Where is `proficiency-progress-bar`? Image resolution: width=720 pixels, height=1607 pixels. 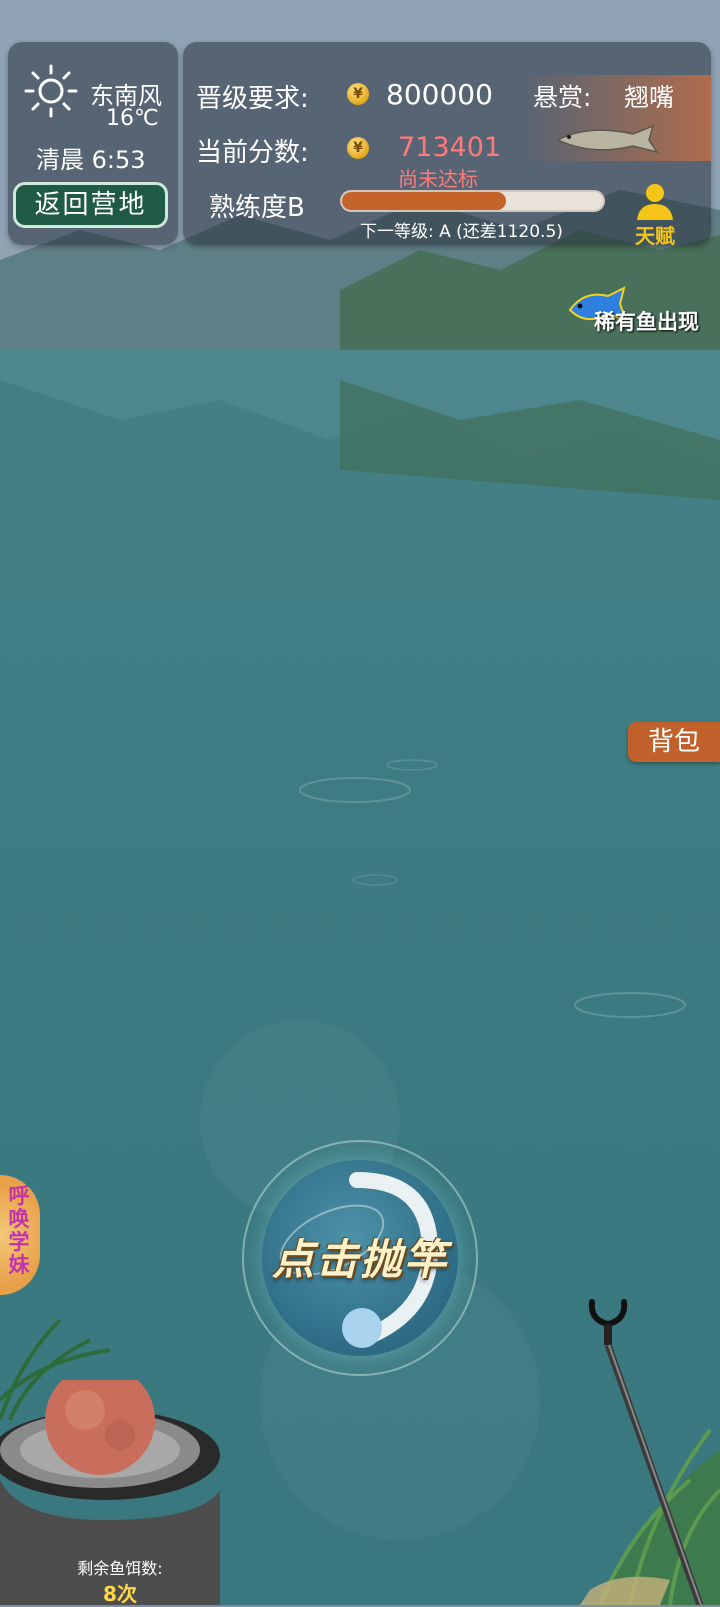
proficiency-progress-bar is located at coordinates (472, 201).